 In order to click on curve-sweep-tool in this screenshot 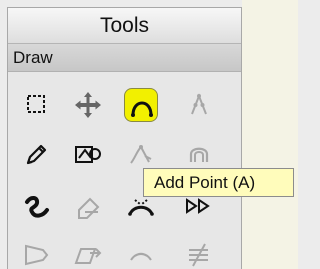, I will do `click(141, 253)`.